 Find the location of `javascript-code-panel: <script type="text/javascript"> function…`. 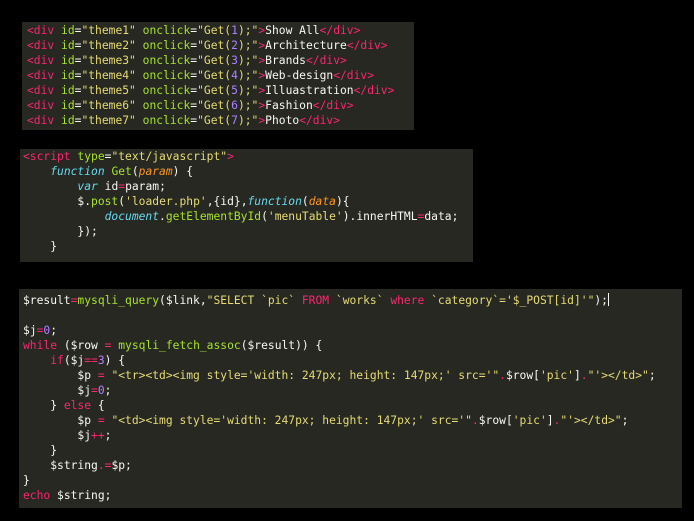

javascript-code-panel: <script type="text/javascript"> function… is located at coordinates (246, 205).